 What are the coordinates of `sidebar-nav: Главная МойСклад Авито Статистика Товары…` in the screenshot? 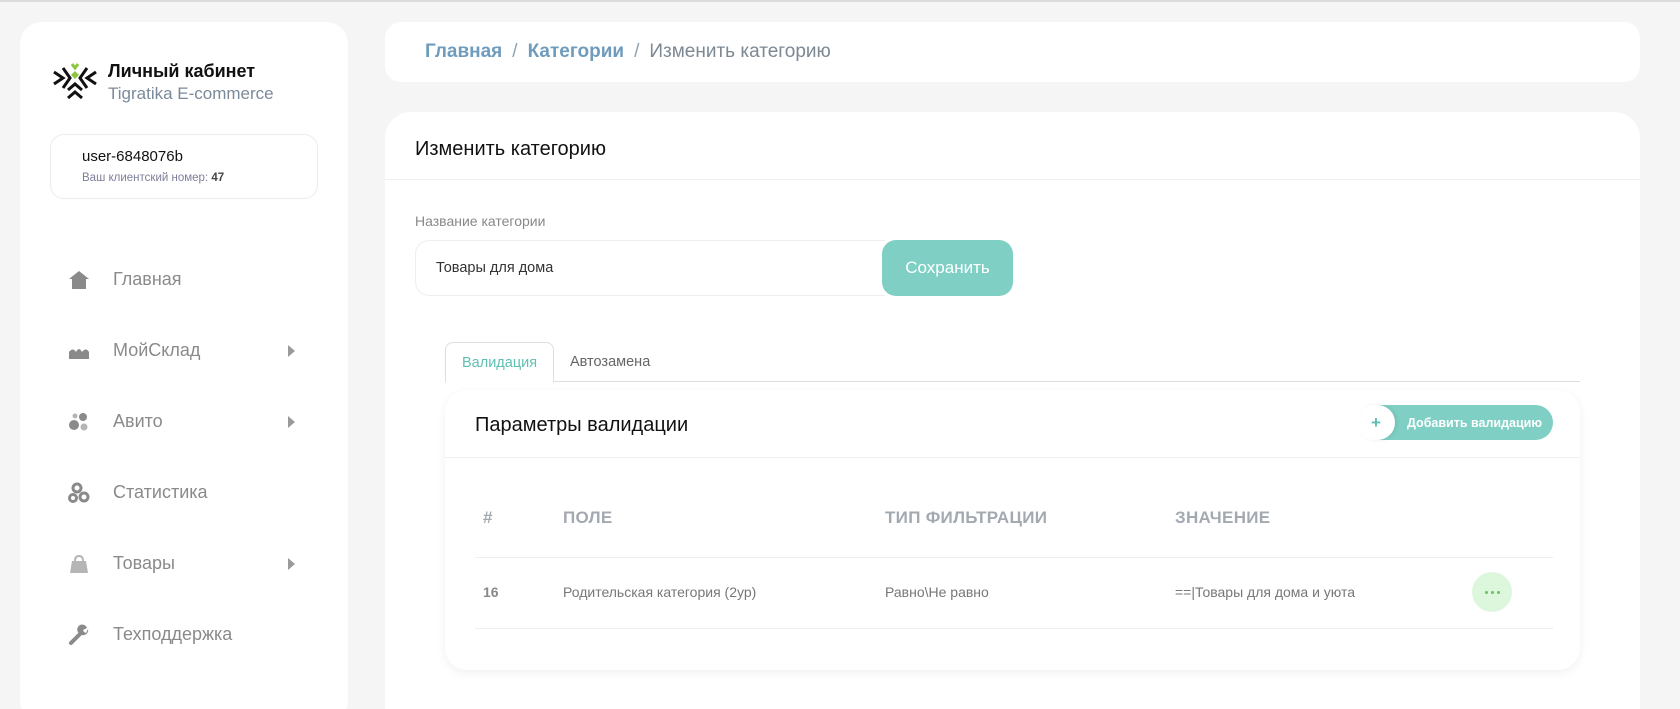 It's located at (184, 457).